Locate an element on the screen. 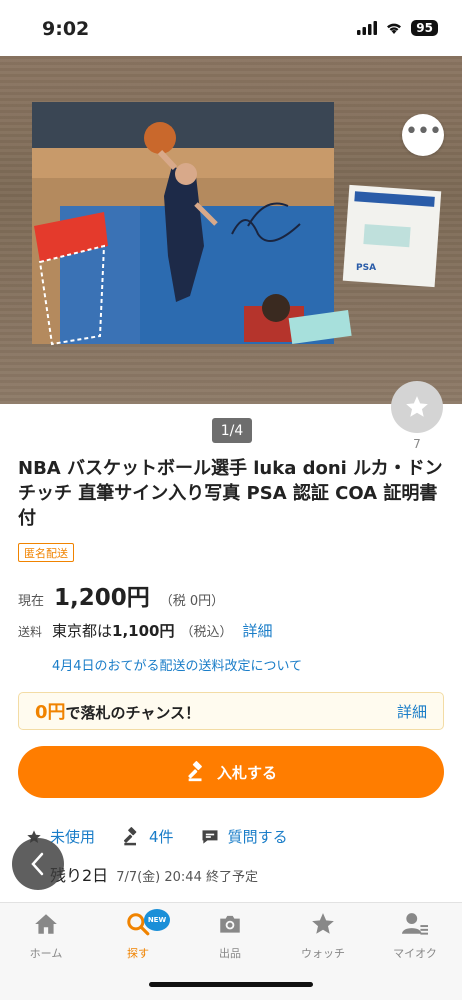  current-price: 1,200円 is located at coordinates (102, 598).